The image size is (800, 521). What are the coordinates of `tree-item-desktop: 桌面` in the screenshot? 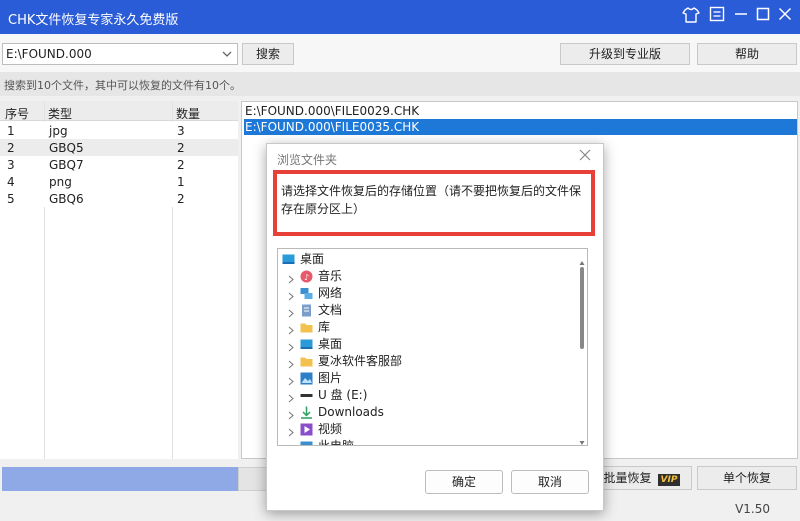 It's located at (431, 344).